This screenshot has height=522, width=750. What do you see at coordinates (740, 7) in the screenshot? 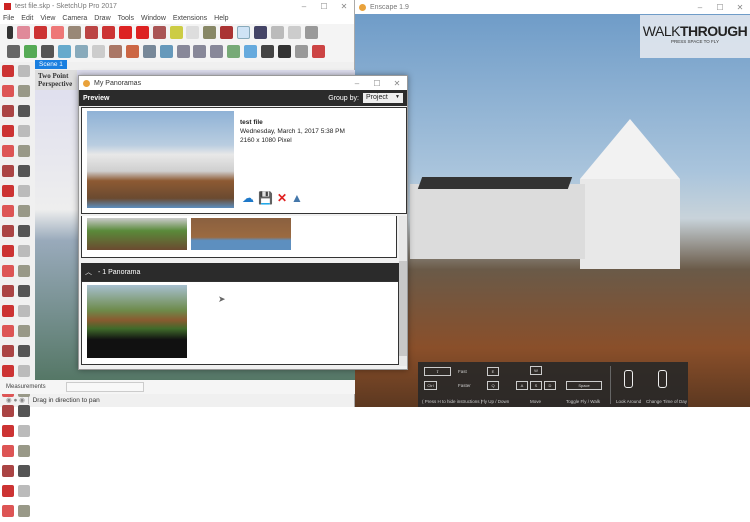
I see `enscape-close-button: ✕` at bounding box center [740, 7].